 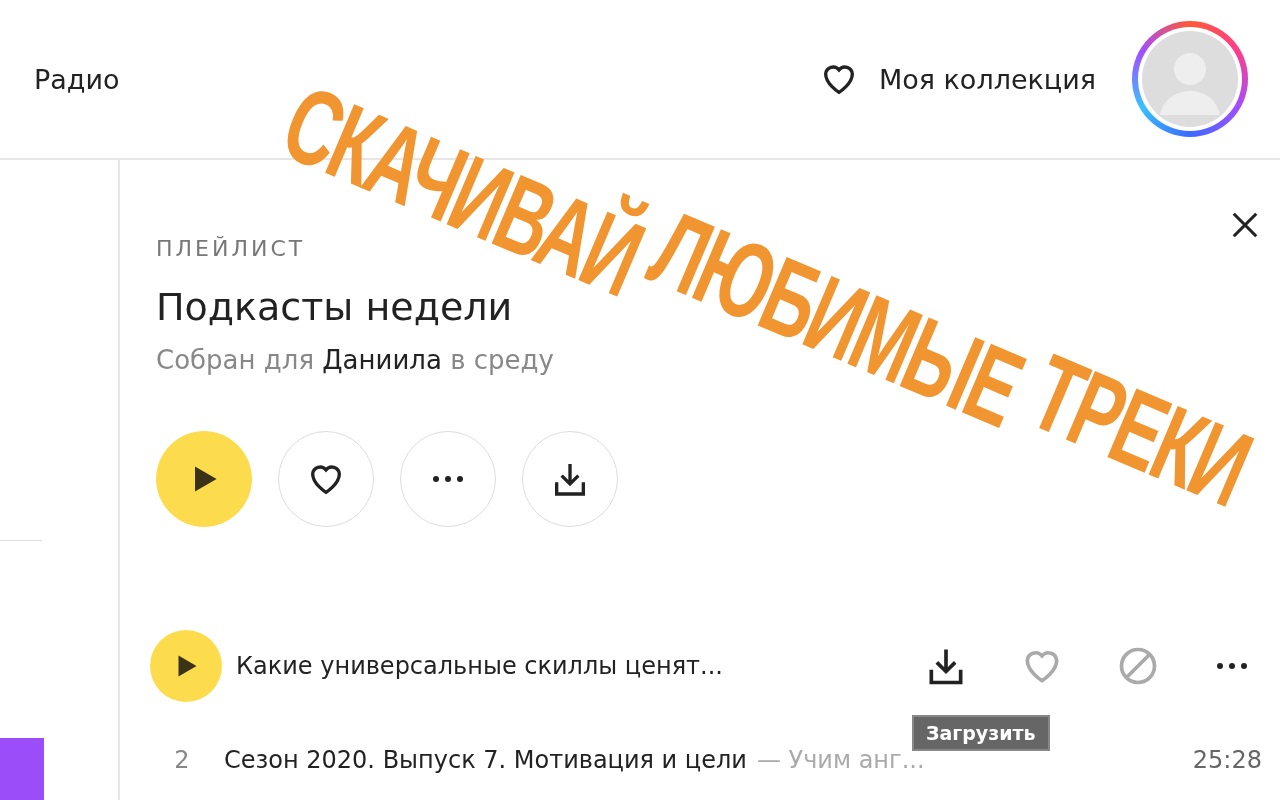 I want to click on close-icon, so click(x=1245, y=225).